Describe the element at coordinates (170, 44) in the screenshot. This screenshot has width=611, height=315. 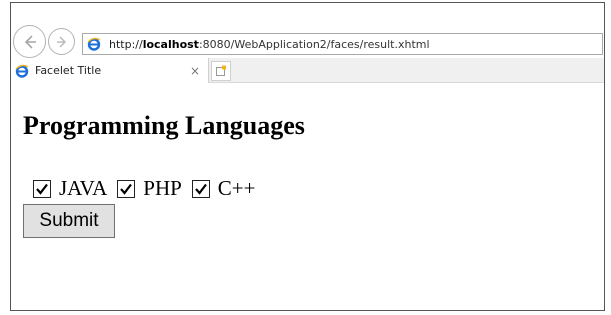
I see `url-host: localhost` at that location.